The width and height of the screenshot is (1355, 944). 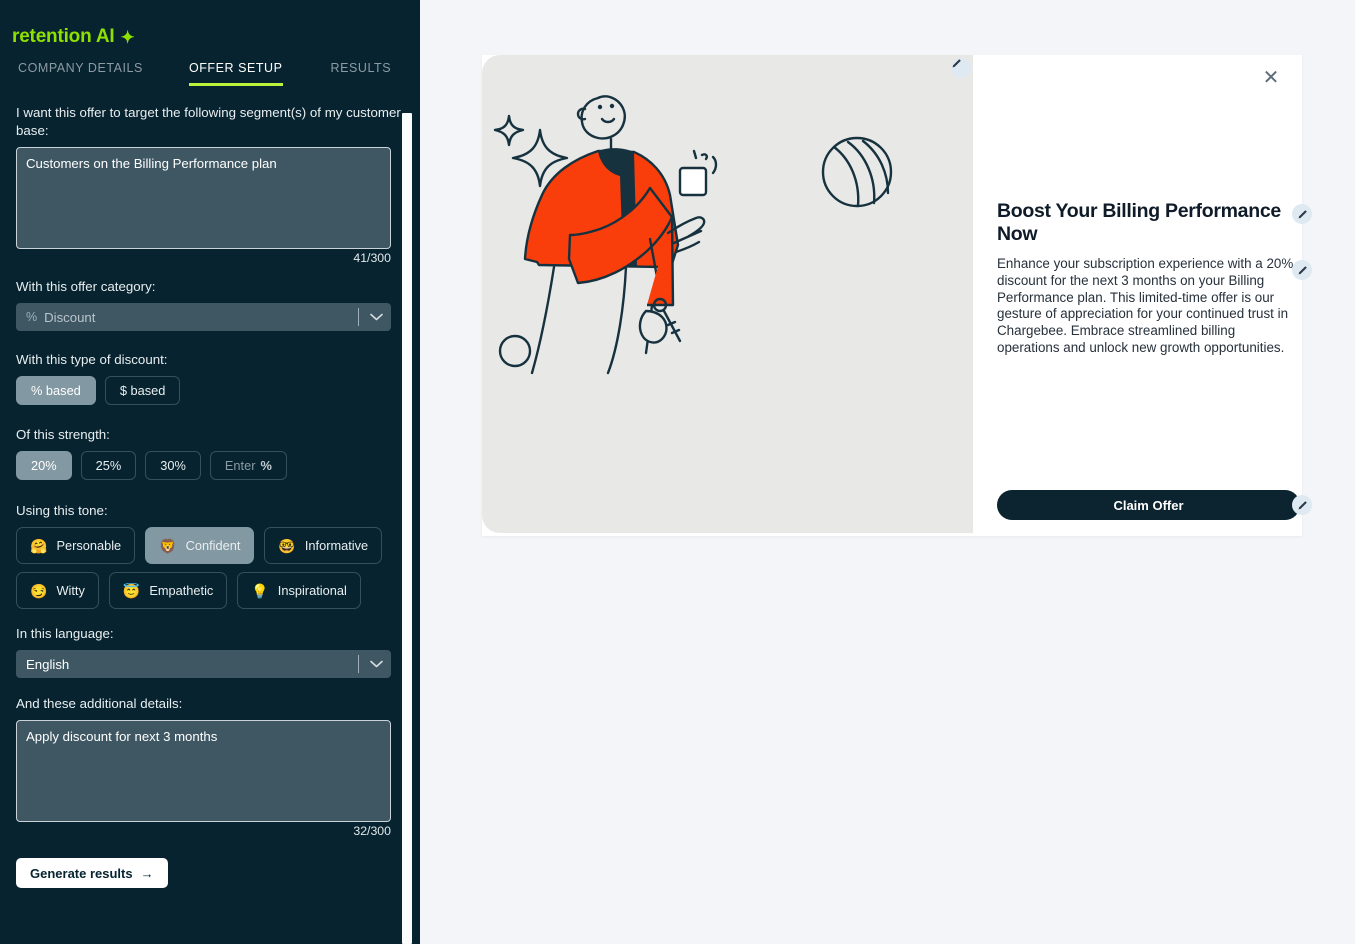 What do you see at coordinates (32, 316) in the screenshot?
I see `percent-icon: %` at bounding box center [32, 316].